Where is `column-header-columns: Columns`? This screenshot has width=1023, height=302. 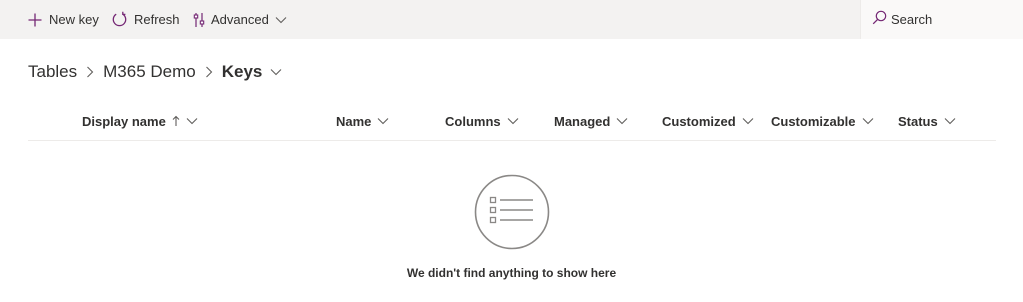
column-header-columns: Columns is located at coordinates (482, 121).